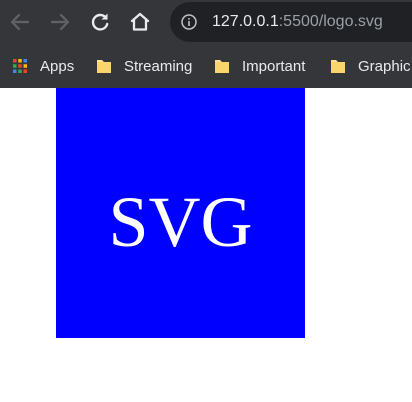 The height and width of the screenshot is (402, 412). I want to click on bookmark-folder-graphic: Graphic, so click(370, 66).